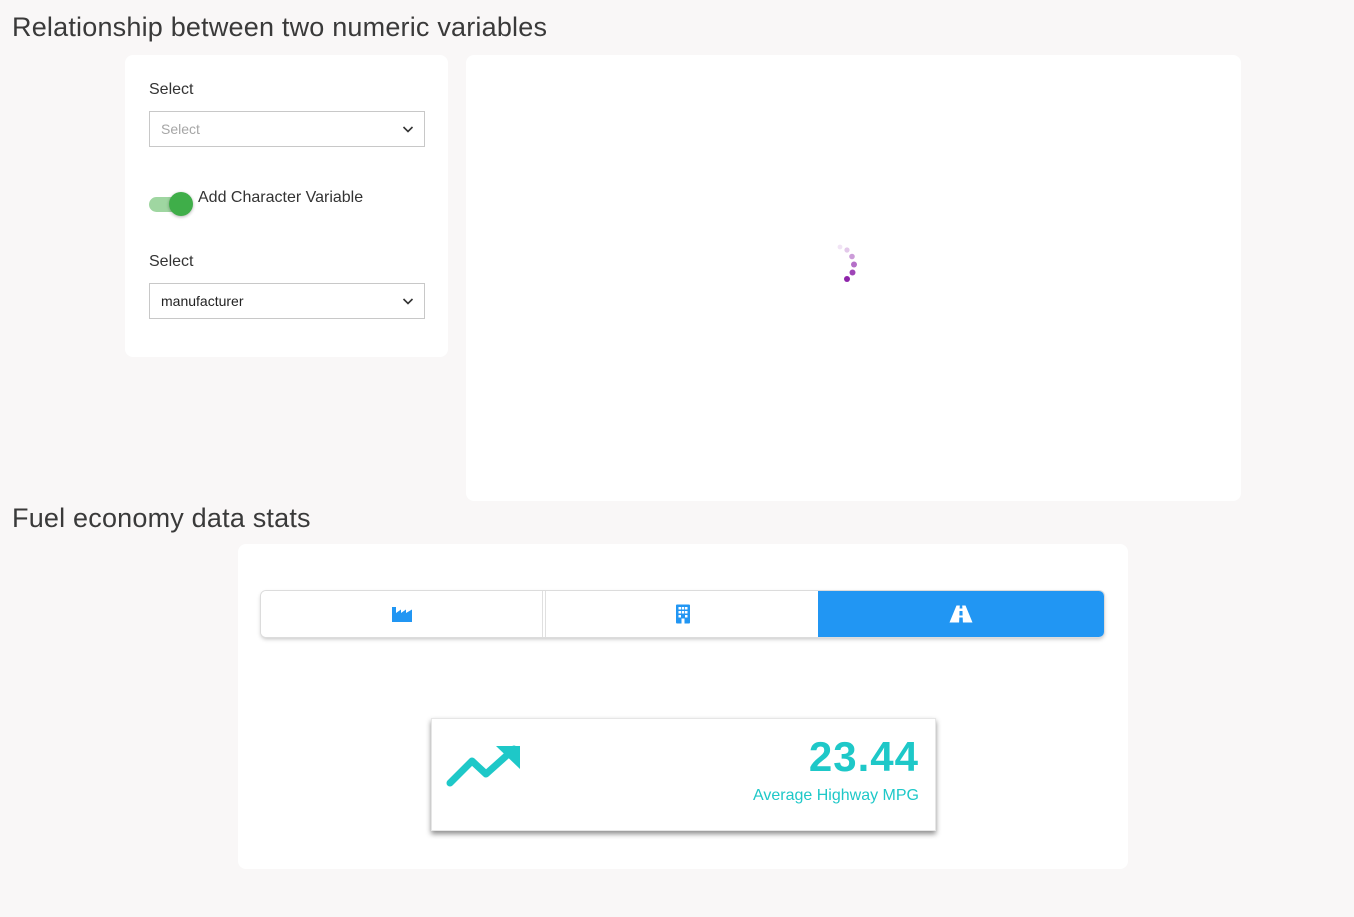  Describe the element at coordinates (287, 129) in the screenshot. I see `numeric-variable-select: Select` at that location.